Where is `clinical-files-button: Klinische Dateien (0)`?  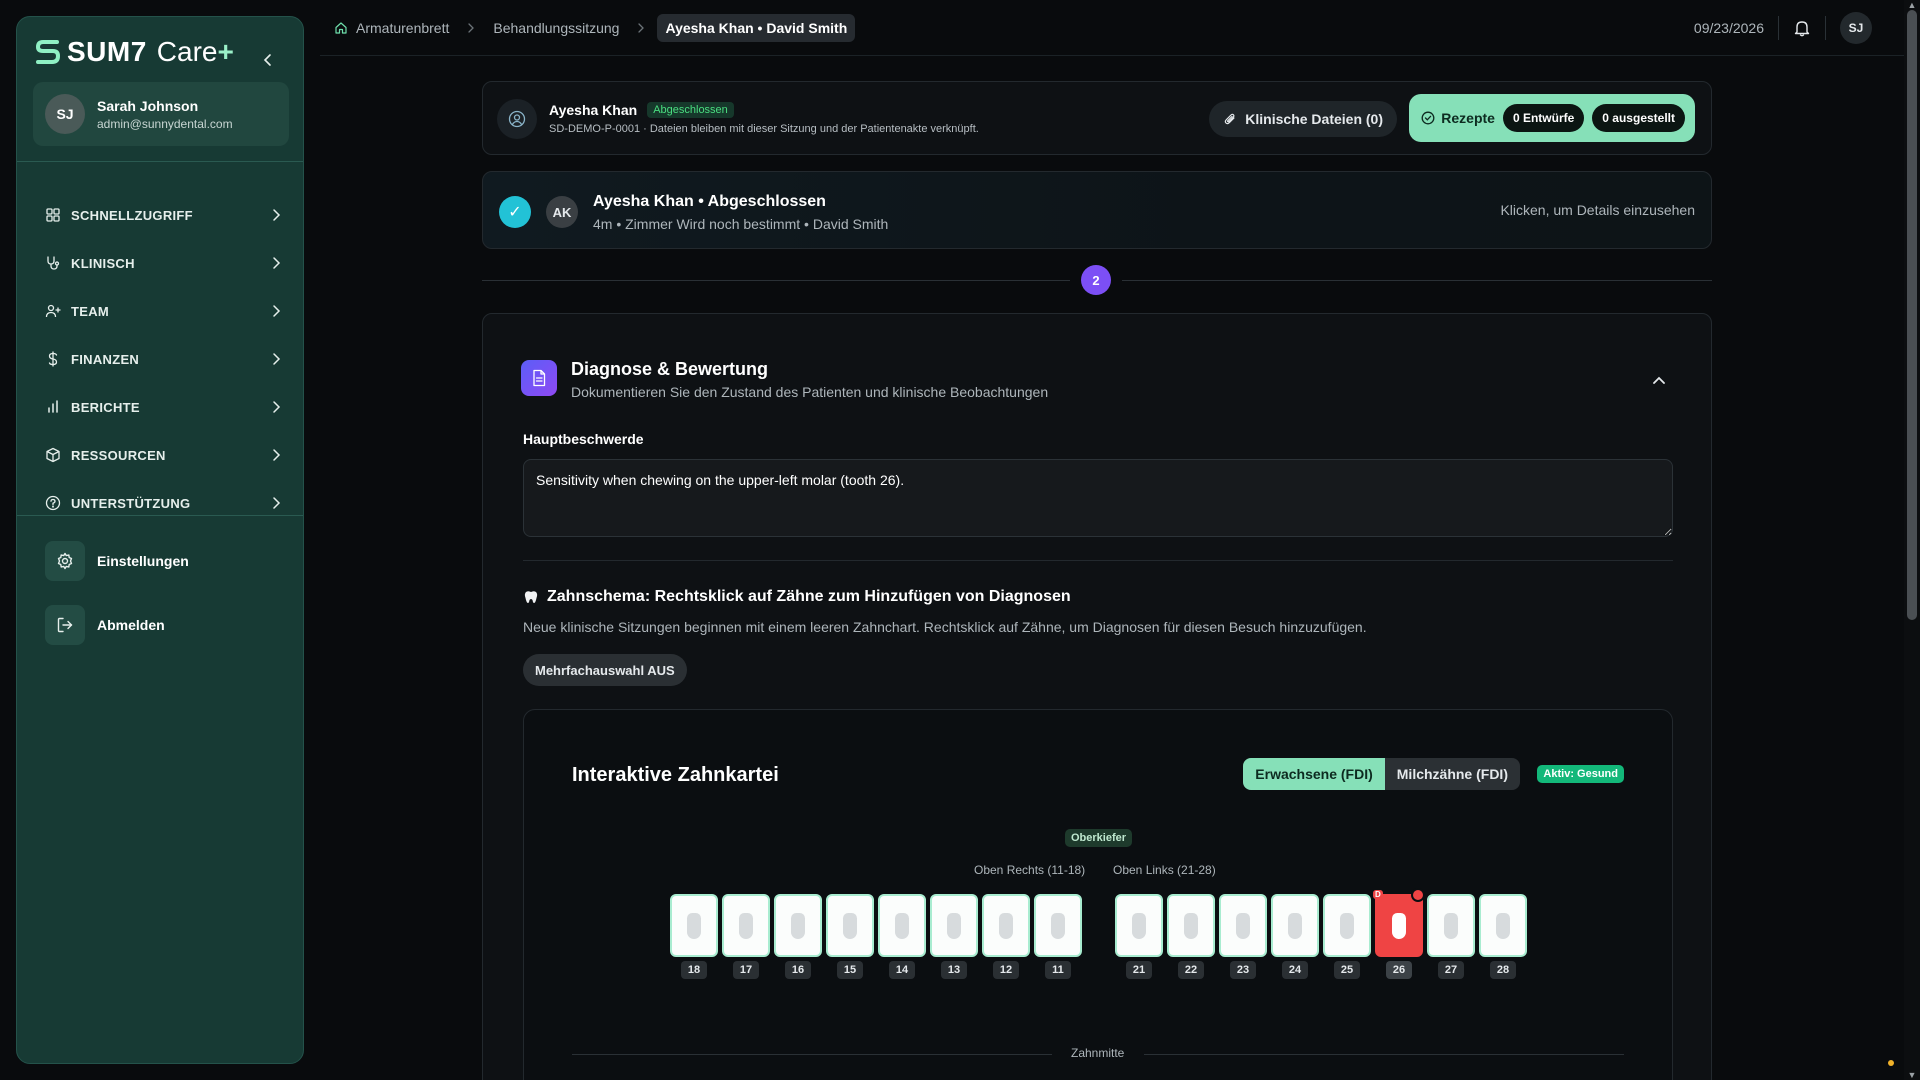 clinical-files-button: Klinische Dateien (0) is located at coordinates (1303, 119).